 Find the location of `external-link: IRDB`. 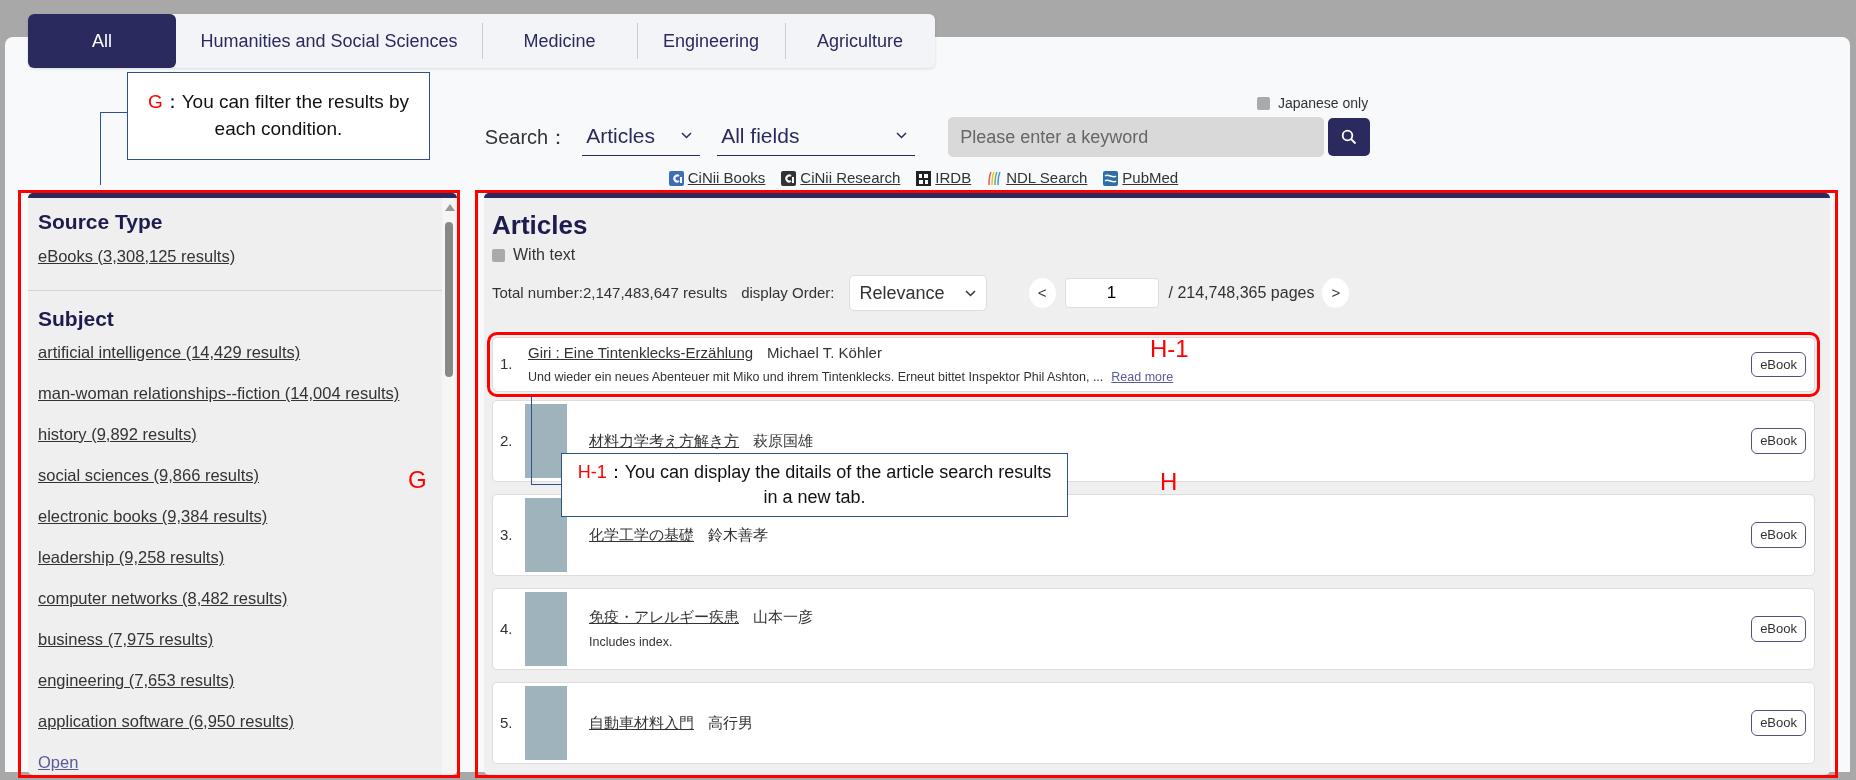

external-link: IRDB is located at coordinates (953, 178).